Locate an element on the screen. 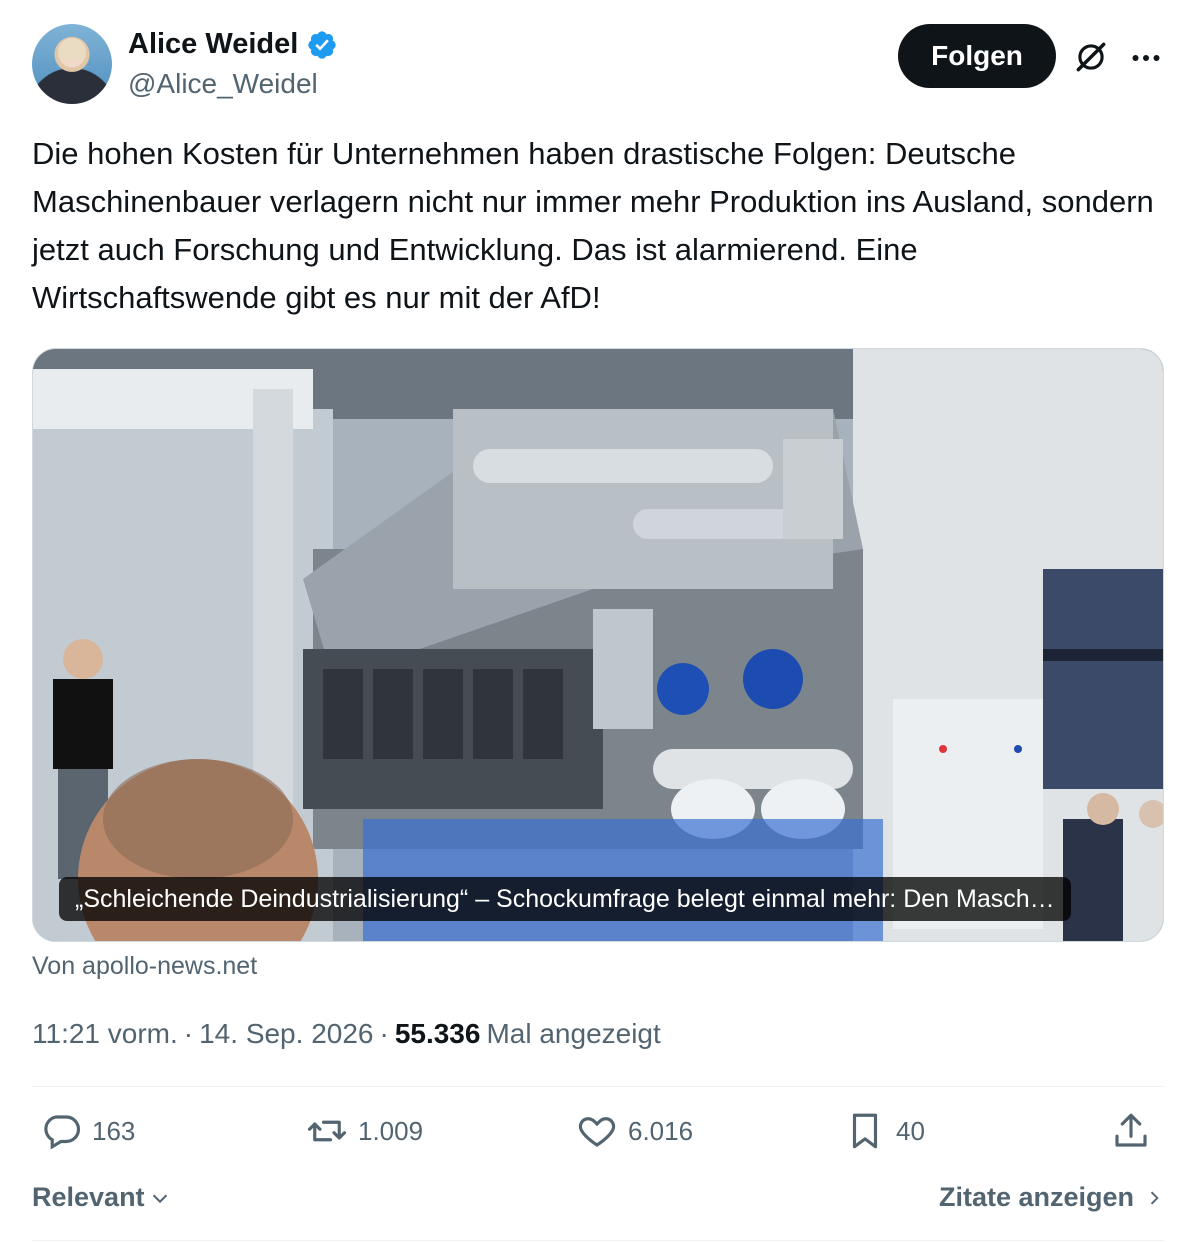 The image size is (1196, 1242). tweet-date: 14. Sep. 2026 is located at coordinates (286, 1034).